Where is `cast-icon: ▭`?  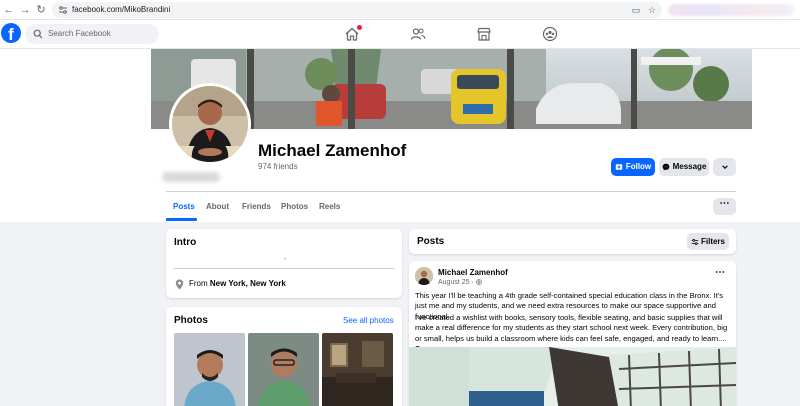
cast-icon: ▭ is located at coordinates (636, 10).